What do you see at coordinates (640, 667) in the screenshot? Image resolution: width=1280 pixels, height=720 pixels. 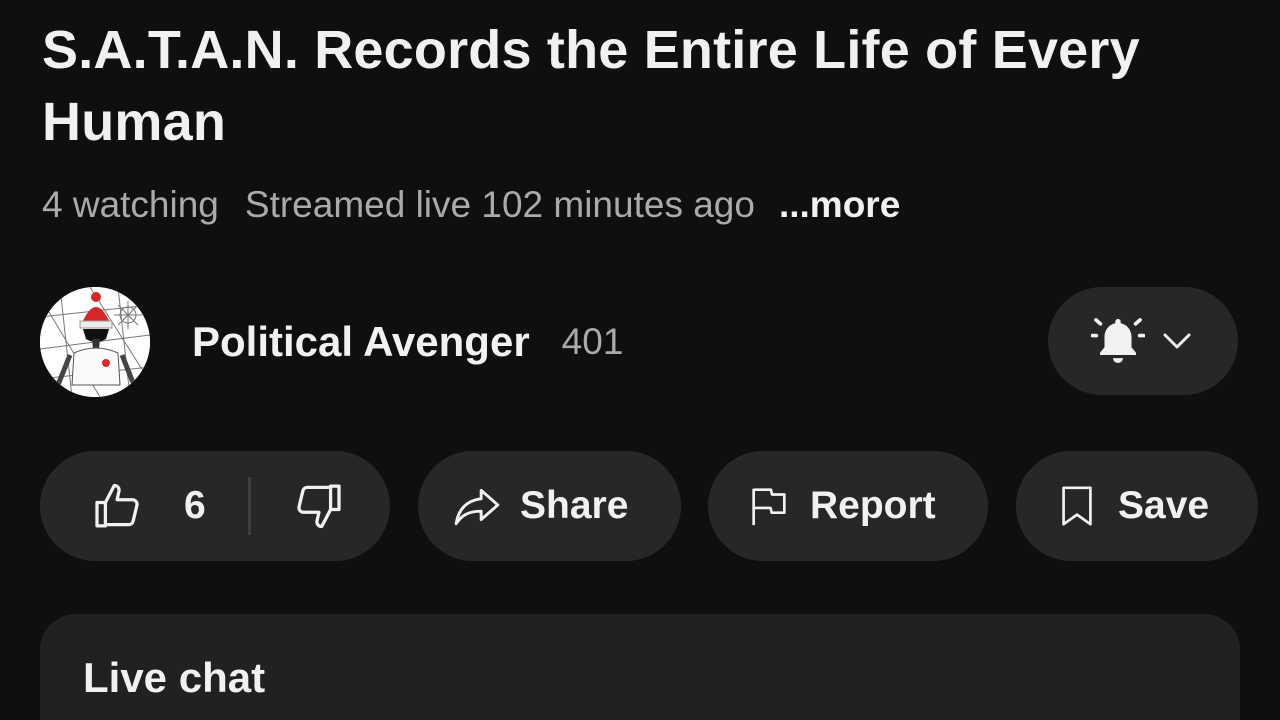 I see `live-chat-card: Live chat` at bounding box center [640, 667].